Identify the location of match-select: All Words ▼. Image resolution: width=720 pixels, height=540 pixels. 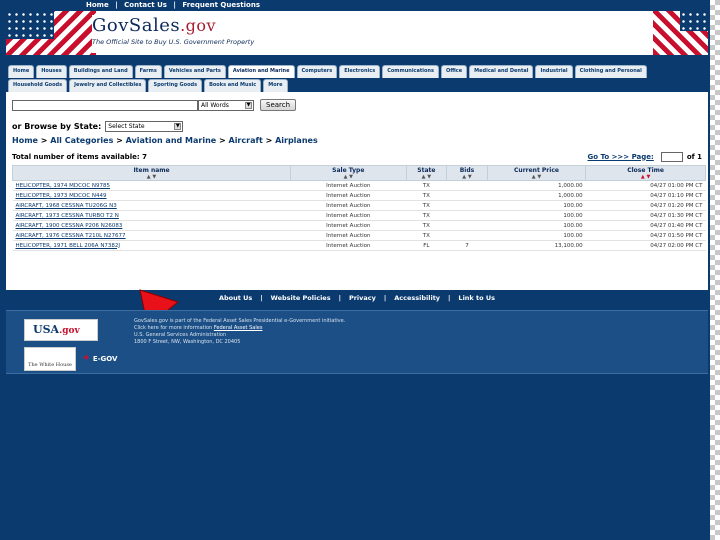
(226, 105).